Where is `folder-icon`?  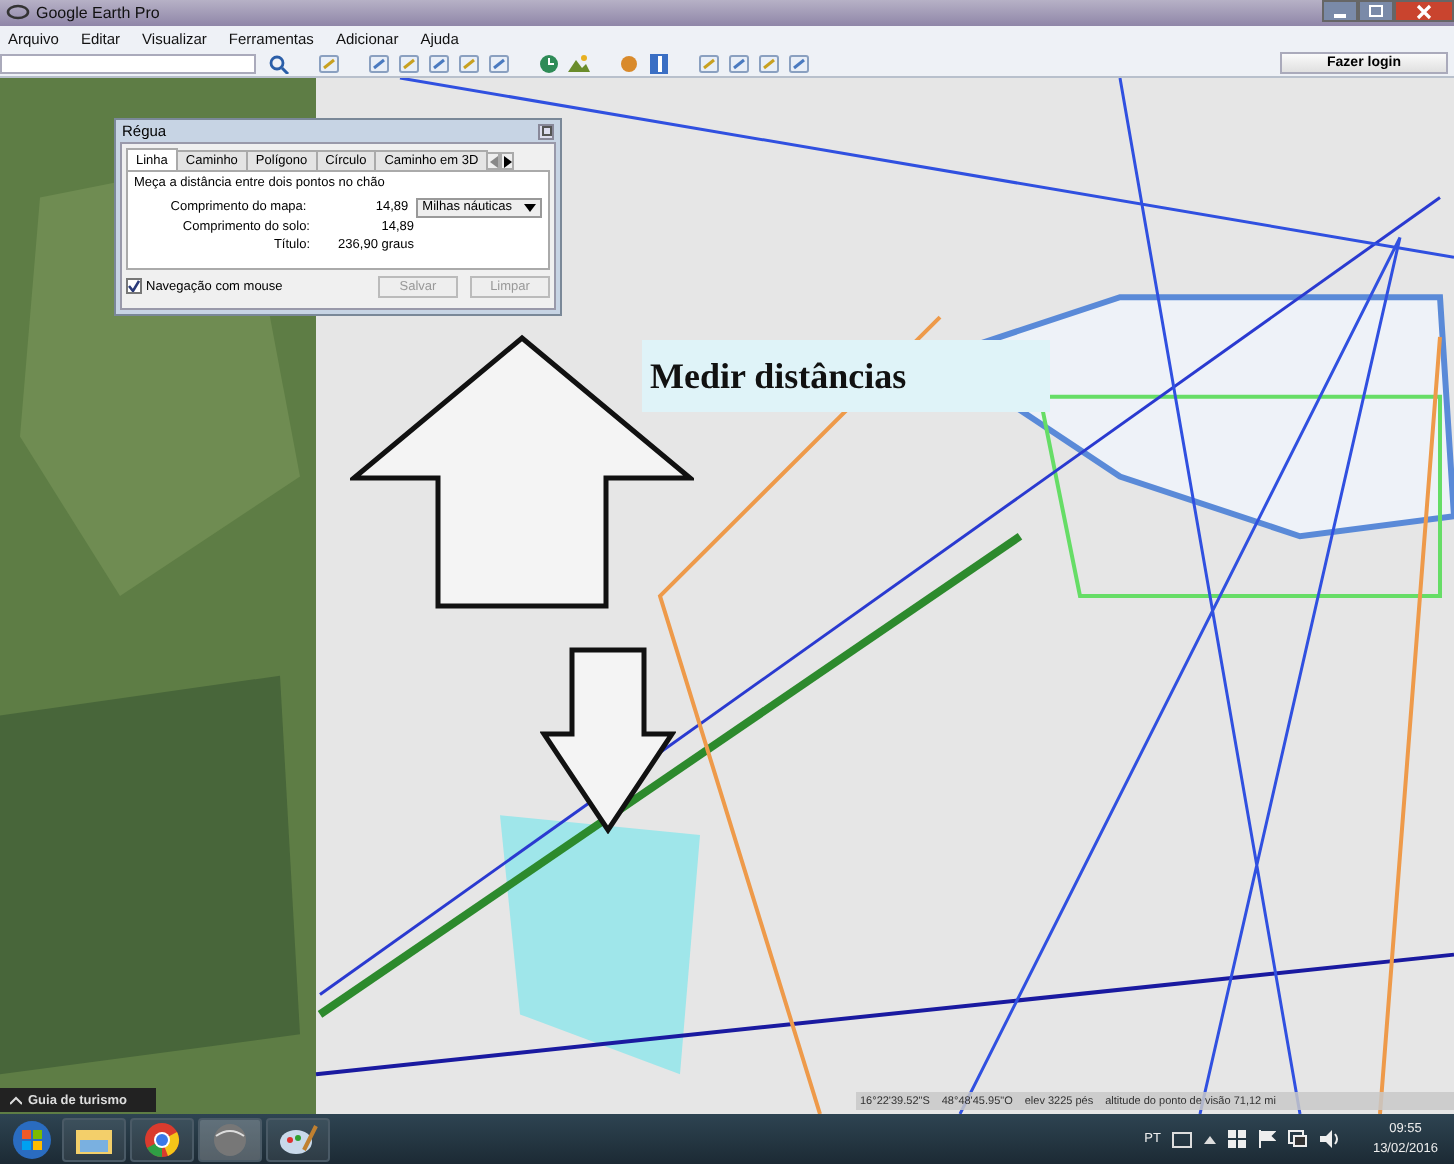
folder-icon is located at coordinates (94, 1139).